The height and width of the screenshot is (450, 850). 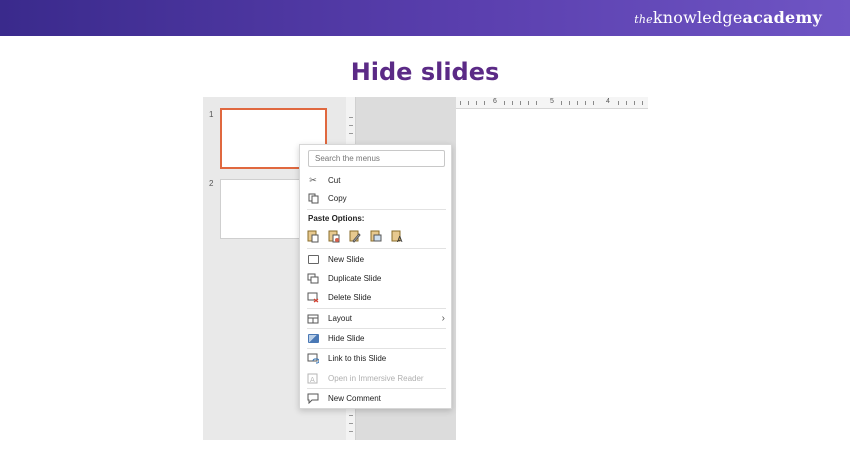 I want to click on paste-picture-icon, so click(x=376, y=236).